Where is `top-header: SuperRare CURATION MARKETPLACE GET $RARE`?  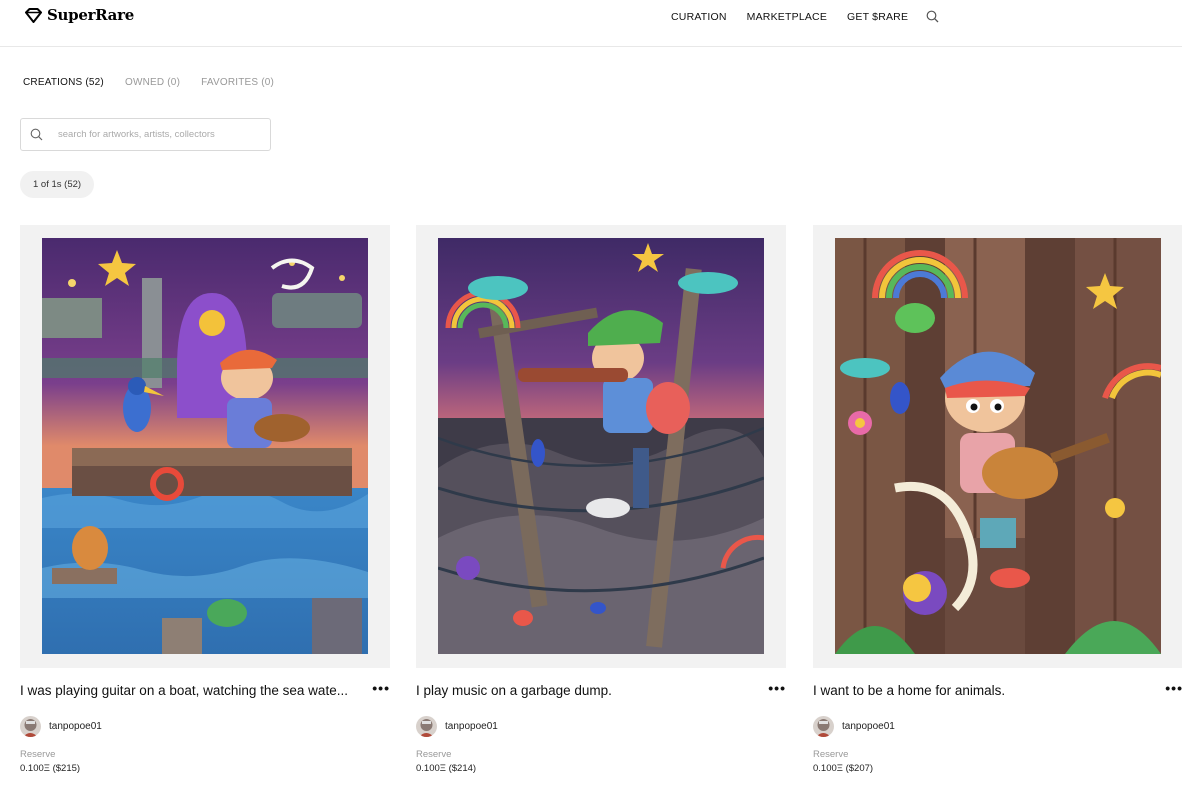
top-header: SuperRare CURATION MARKETPLACE GET $RARE is located at coordinates (591, 23).